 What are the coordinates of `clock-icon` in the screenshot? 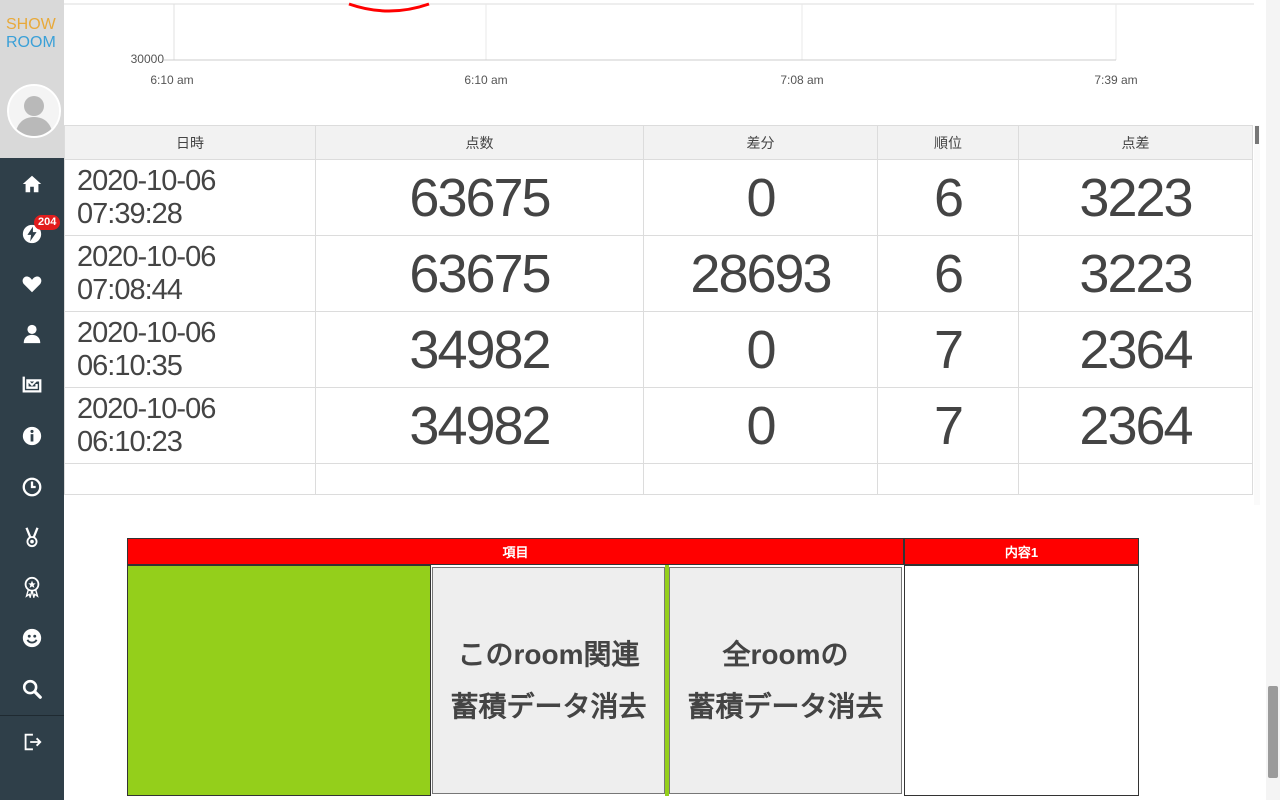 It's located at (32, 487).